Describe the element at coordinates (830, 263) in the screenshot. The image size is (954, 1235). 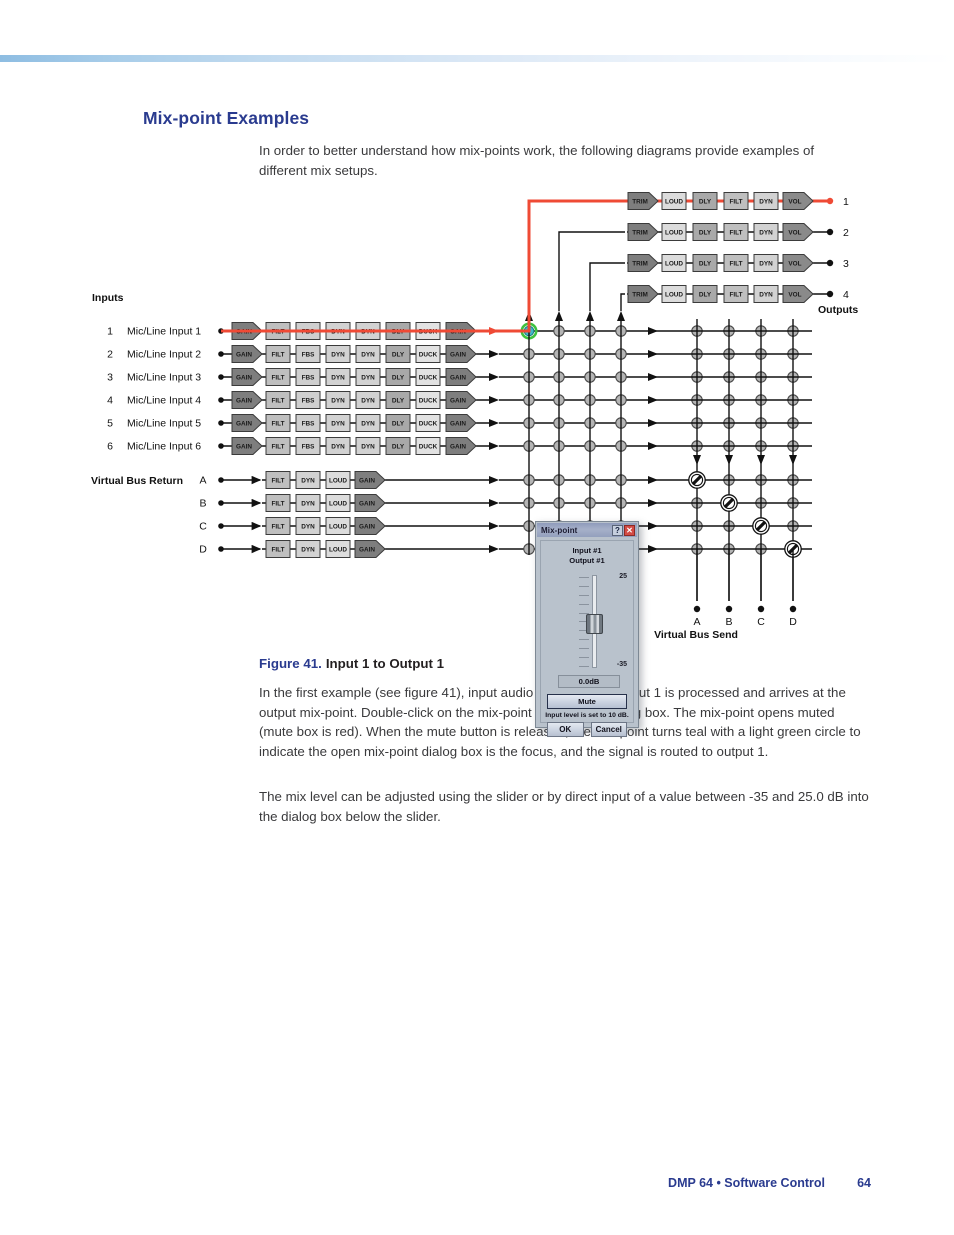
I see `output-terminal-dot` at that location.